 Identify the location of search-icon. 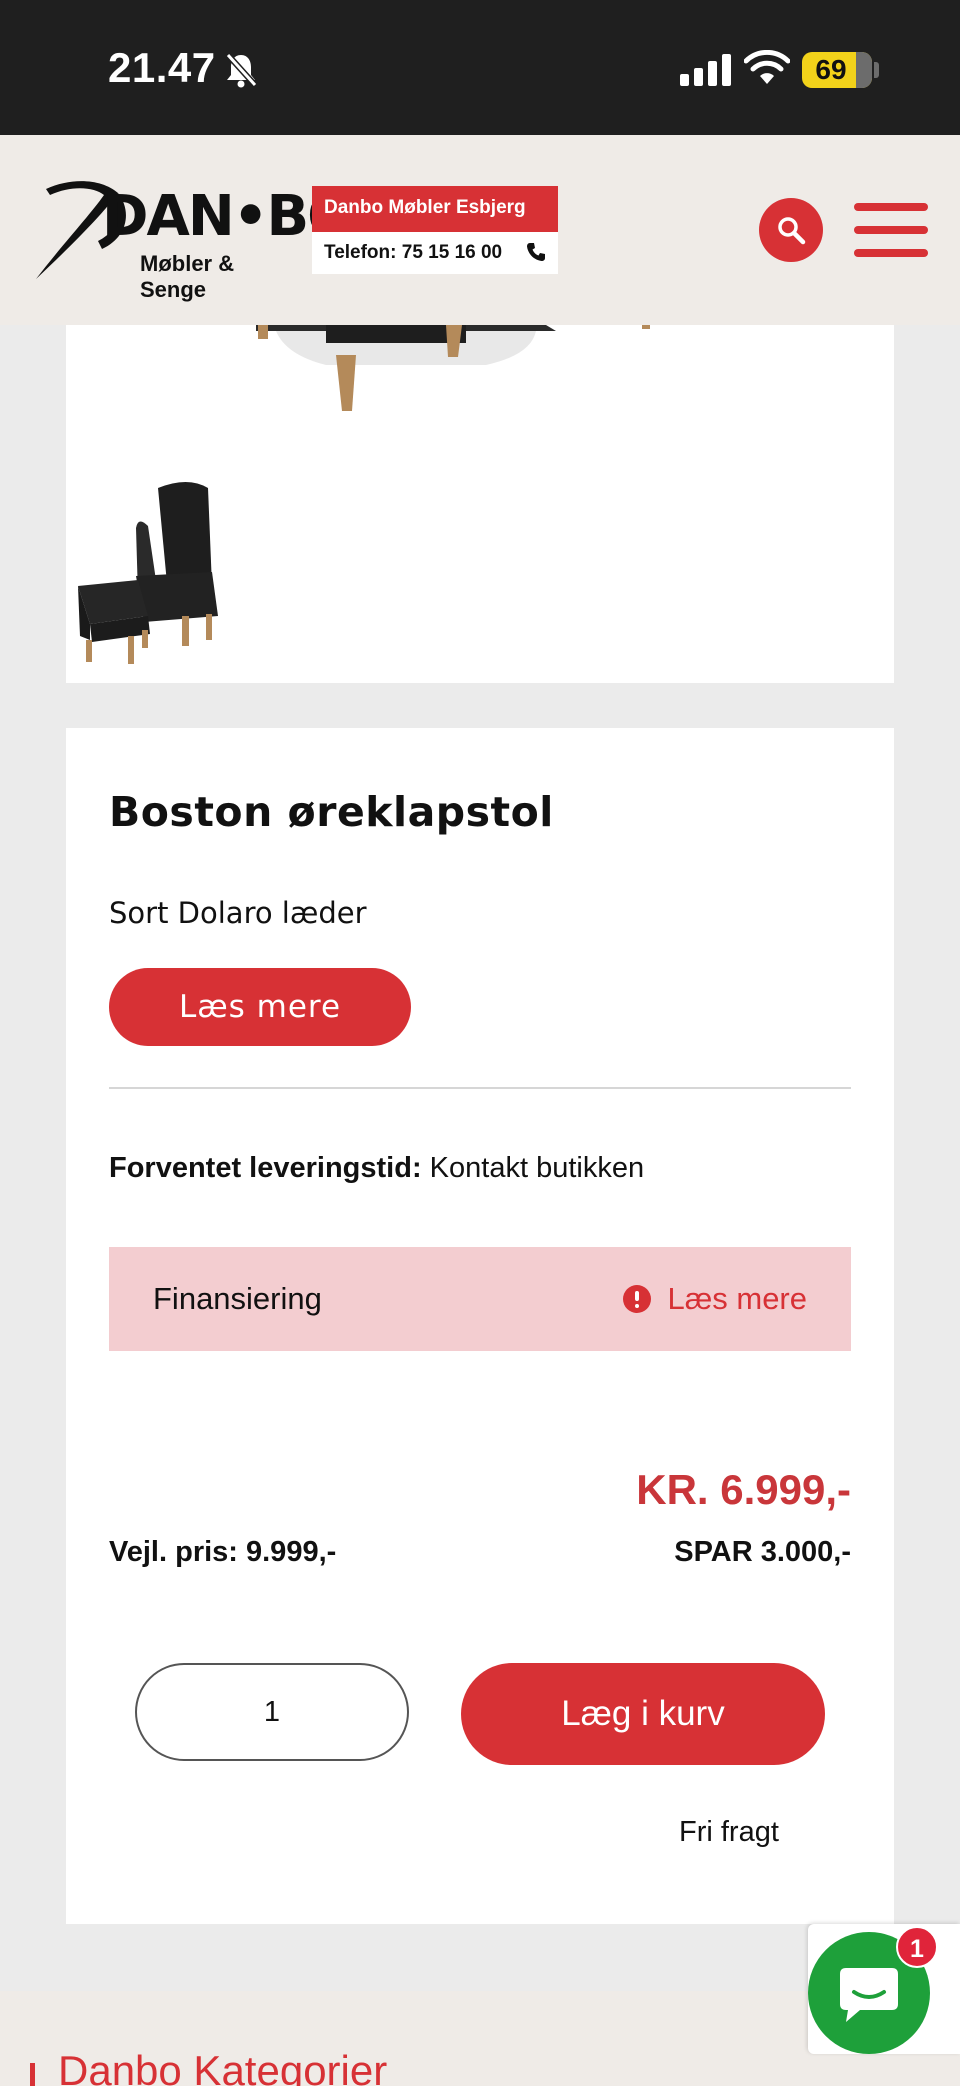
(792, 231).